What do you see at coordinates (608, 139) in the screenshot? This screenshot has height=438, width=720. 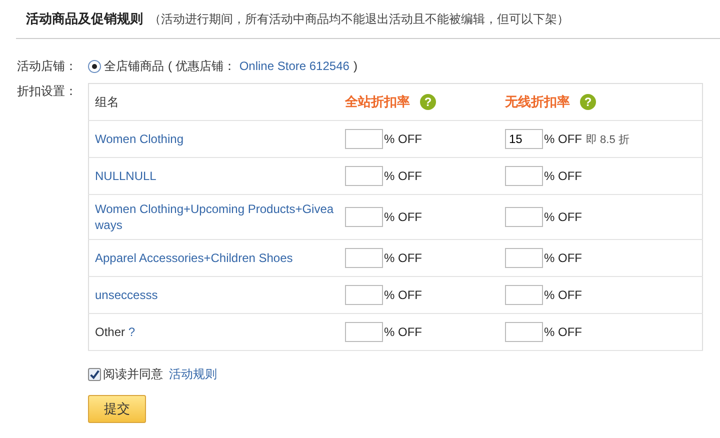 I see `discount-note: 即 8.5 折` at bounding box center [608, 139].